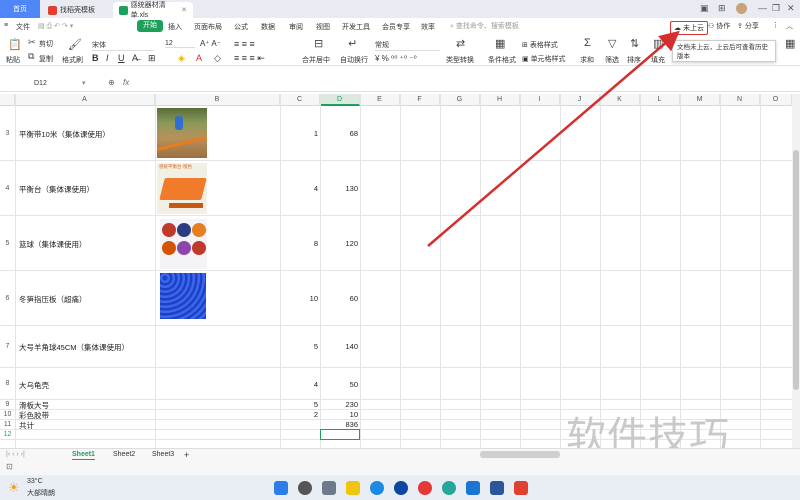  What do you see at coordinates (789, 26) in the screenshot?
I see `collapse-ribbon-icon: ︿` at bounding box center [789, 26].